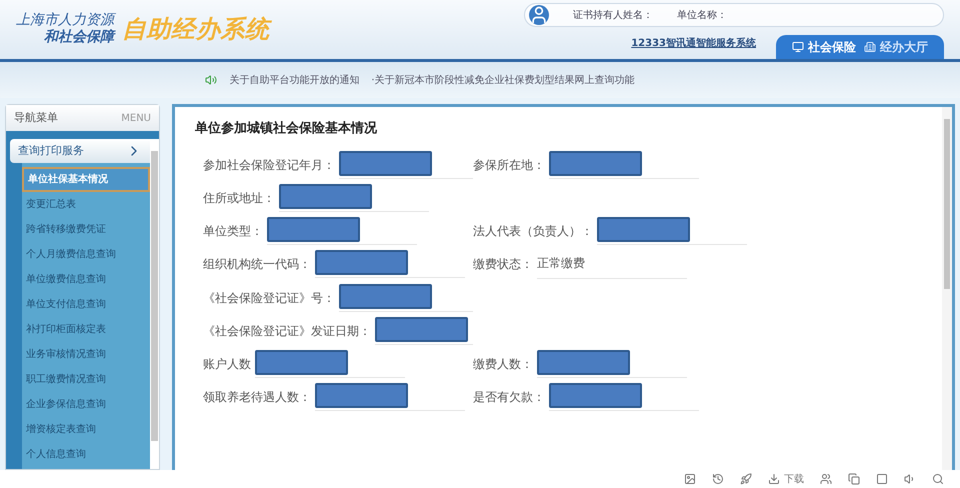 The height and width of the screenshot is (488, 960). What do you see at coordinates (746, 479) in the screenshot?
I see `rocket-icon` at bounding box center [746, 479].